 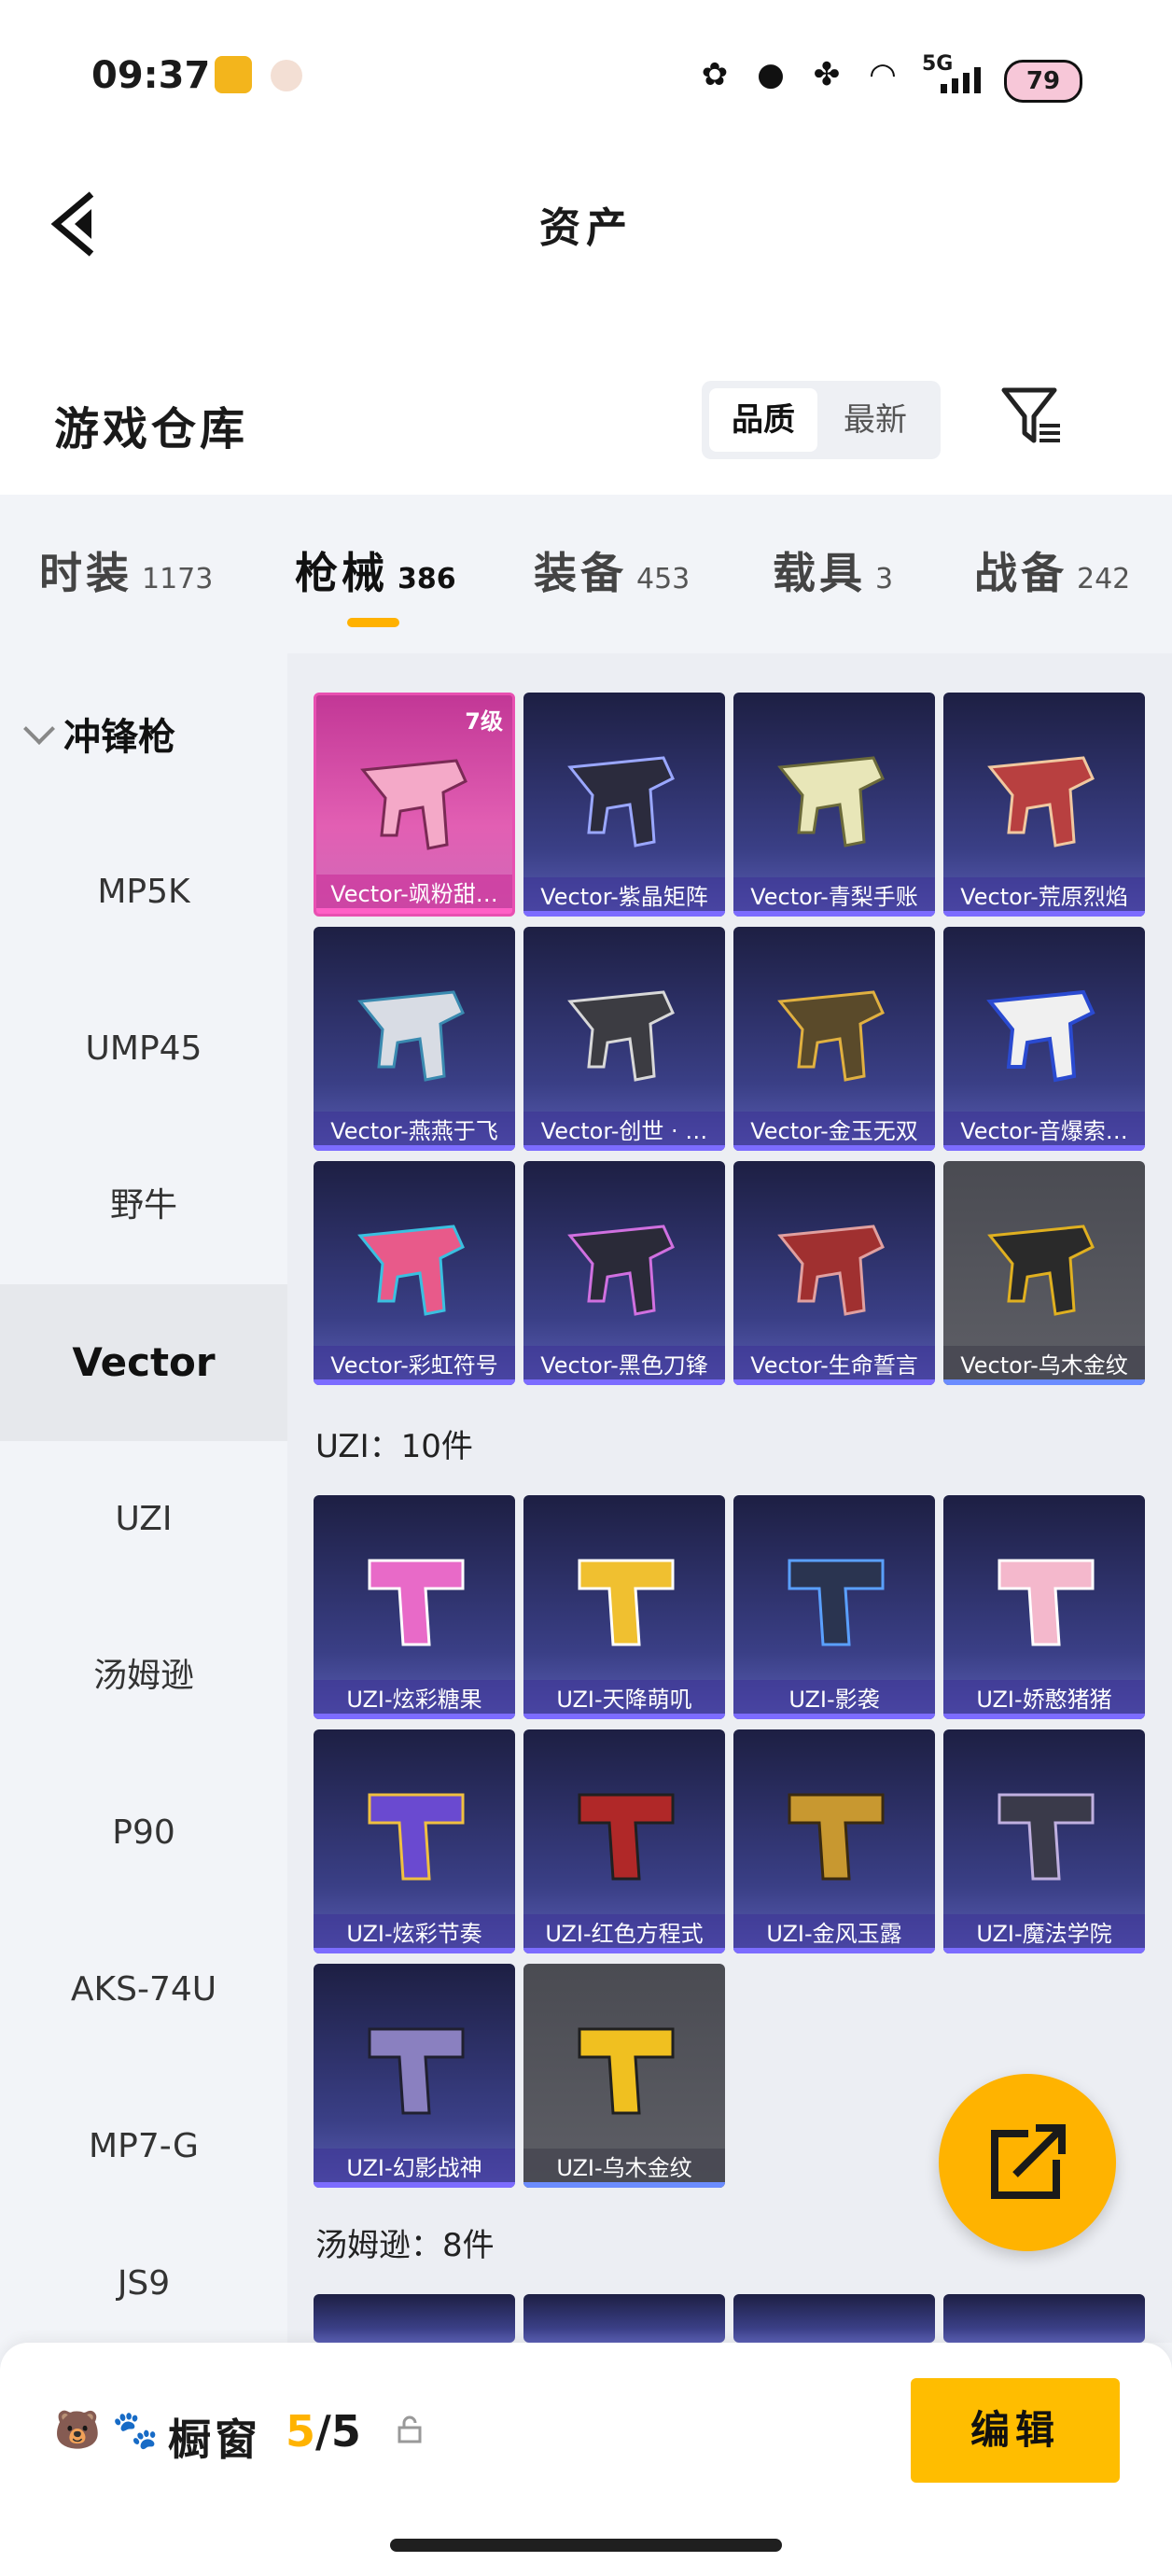 I want to click on sidebar-item-thompson: 汤姆逊, so click(x=143, y=1676).